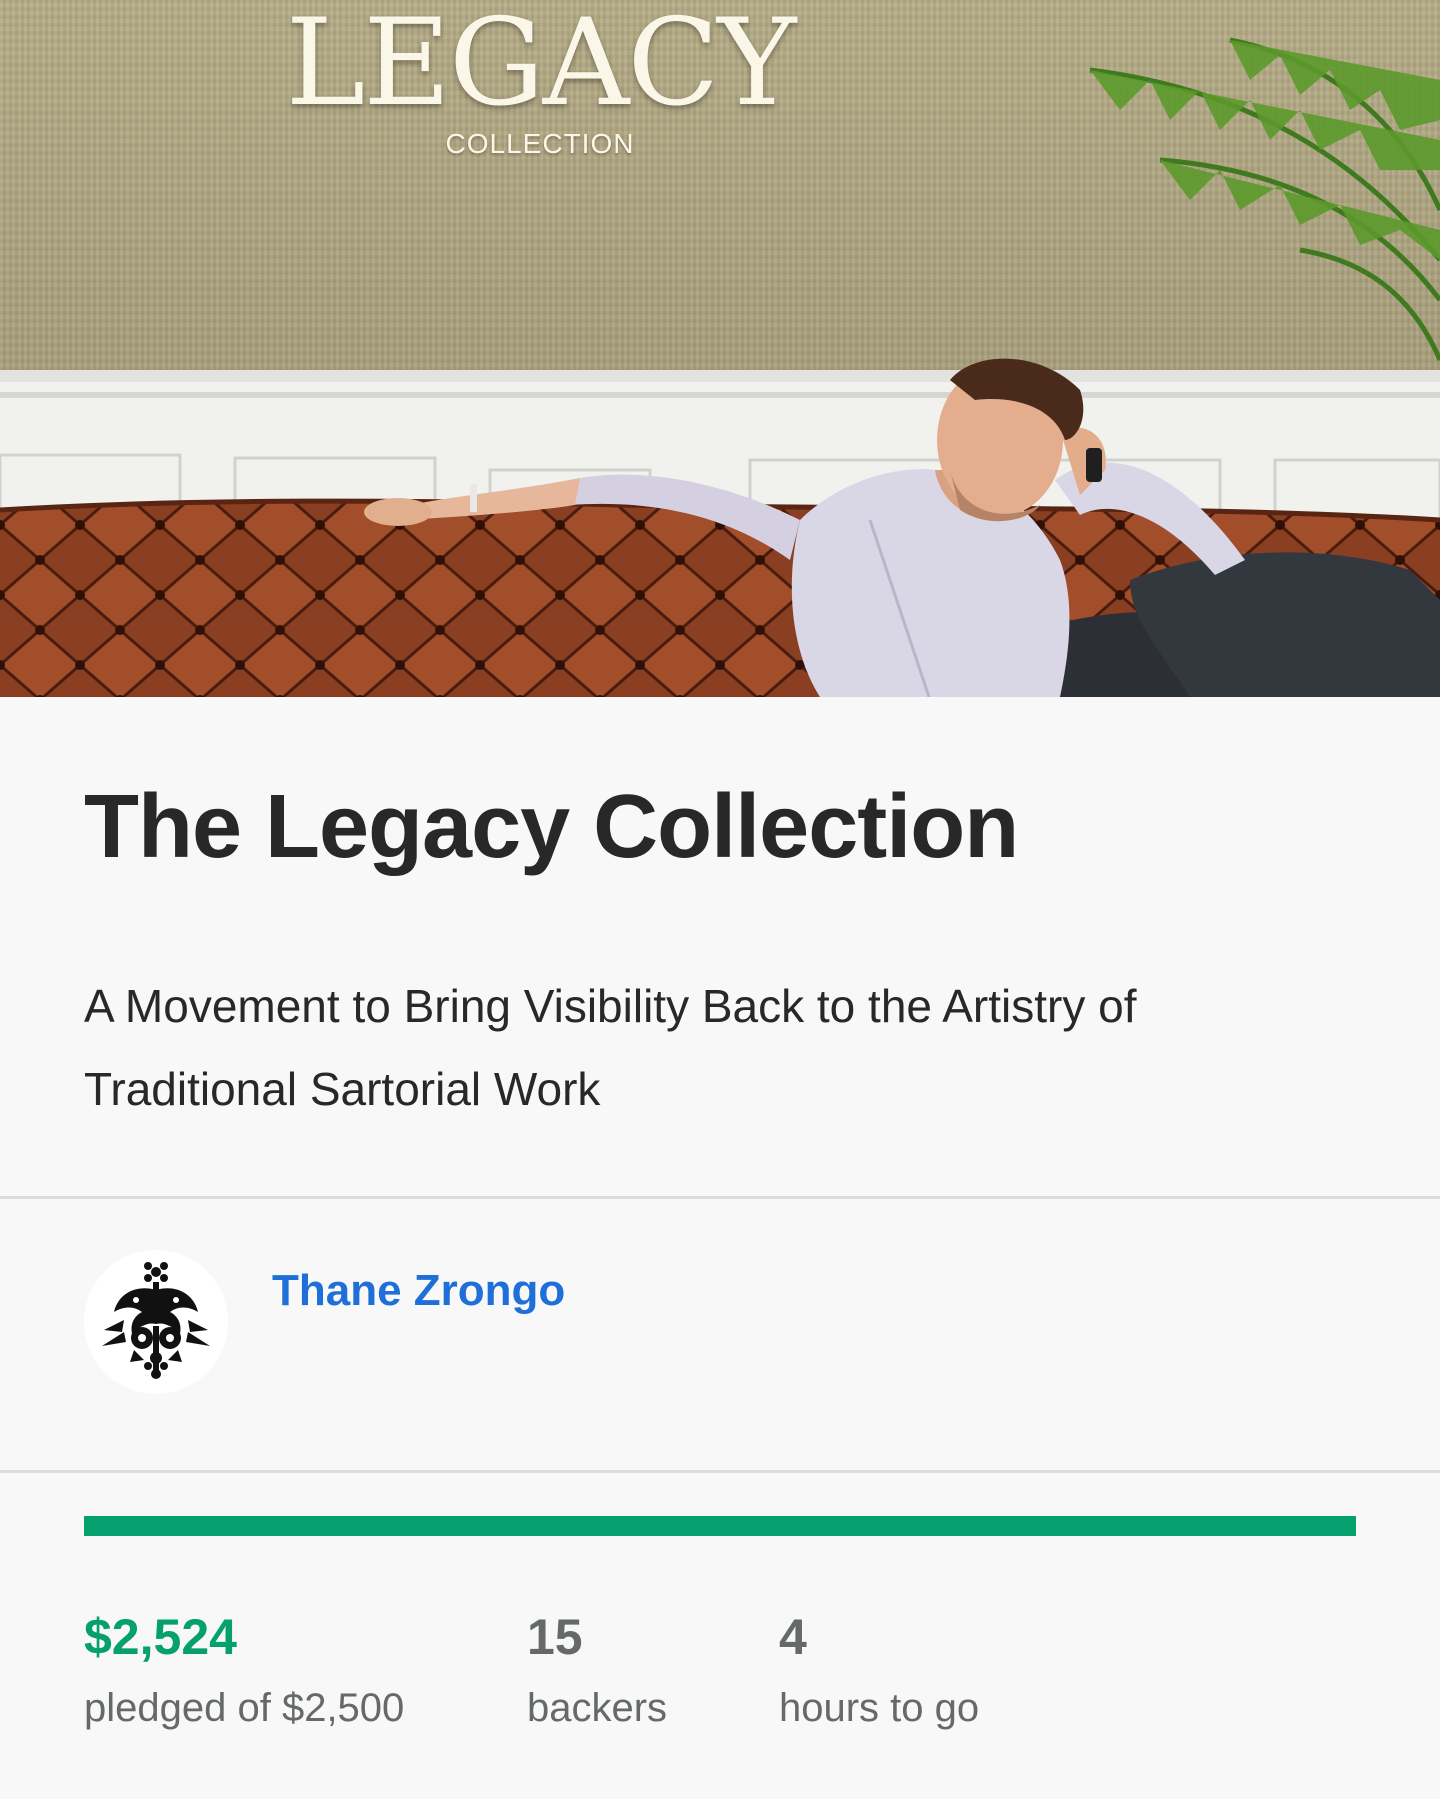  Describe the element at coordinates (418, 1291) in the screenshot. I see `creator-name-link: Thane Zrongo` at that location.